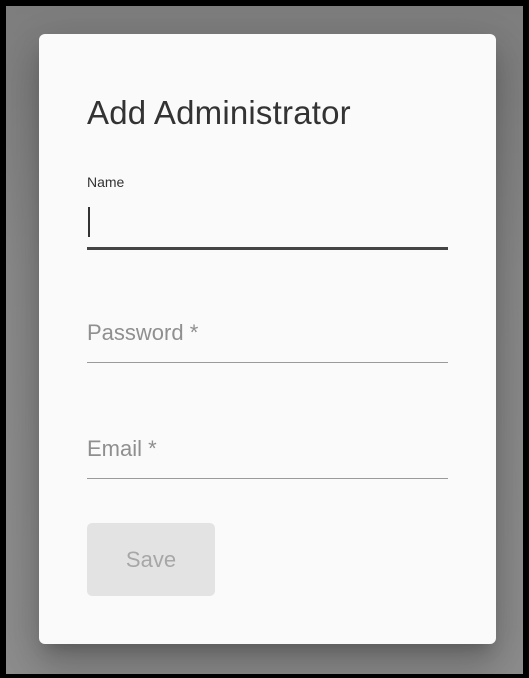 The image size is (529, 678). Describe the element at coordinates (219, 112) in the screenshot. I see `dialog-title: Add Administrator` at that location.